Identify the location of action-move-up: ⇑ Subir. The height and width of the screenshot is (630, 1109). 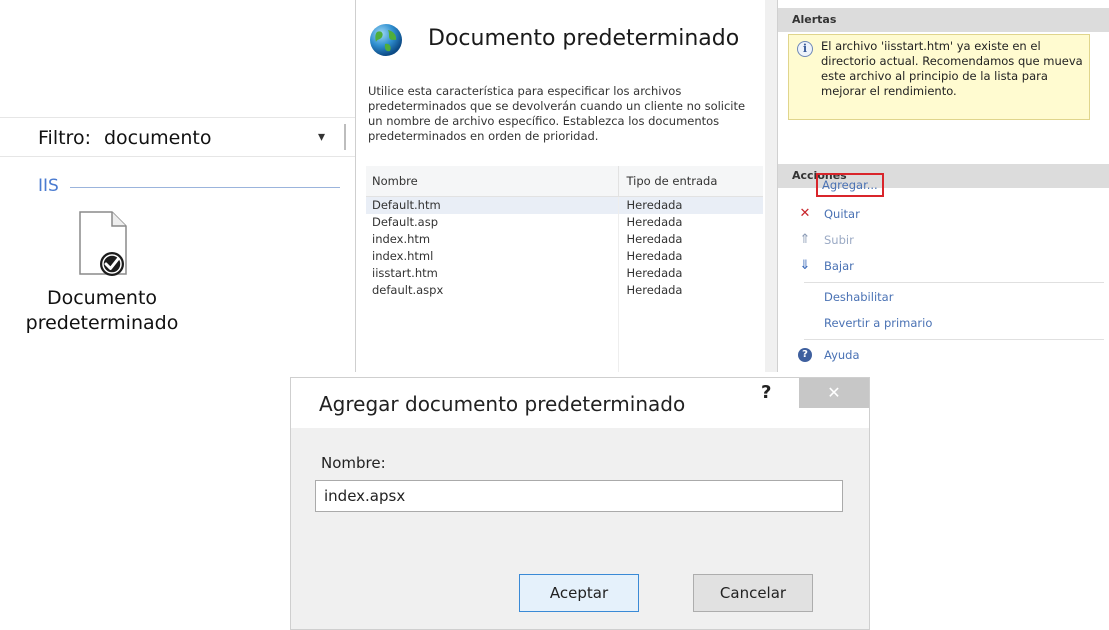
(943, 240).